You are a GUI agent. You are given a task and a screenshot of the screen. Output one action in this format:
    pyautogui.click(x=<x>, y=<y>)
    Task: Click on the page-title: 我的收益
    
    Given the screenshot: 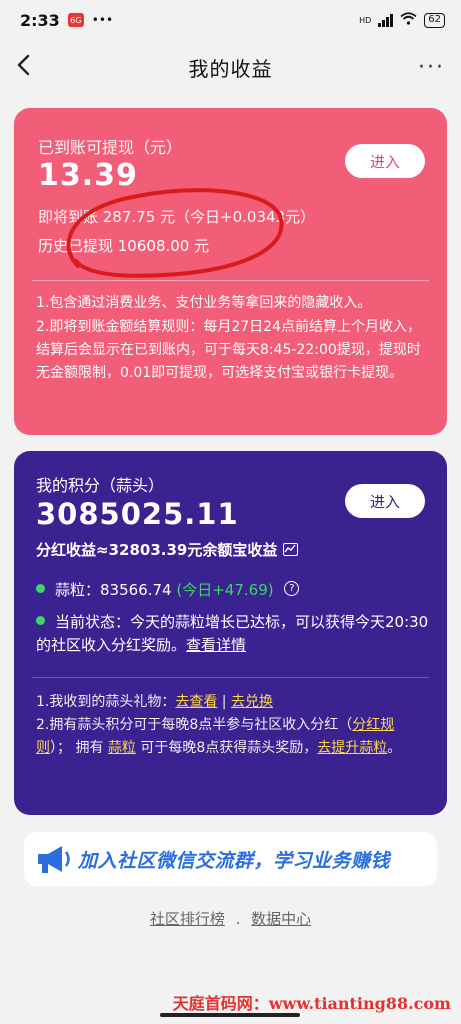 What is the action you would take?
    pyautogui.click(x=230, y=68)
    